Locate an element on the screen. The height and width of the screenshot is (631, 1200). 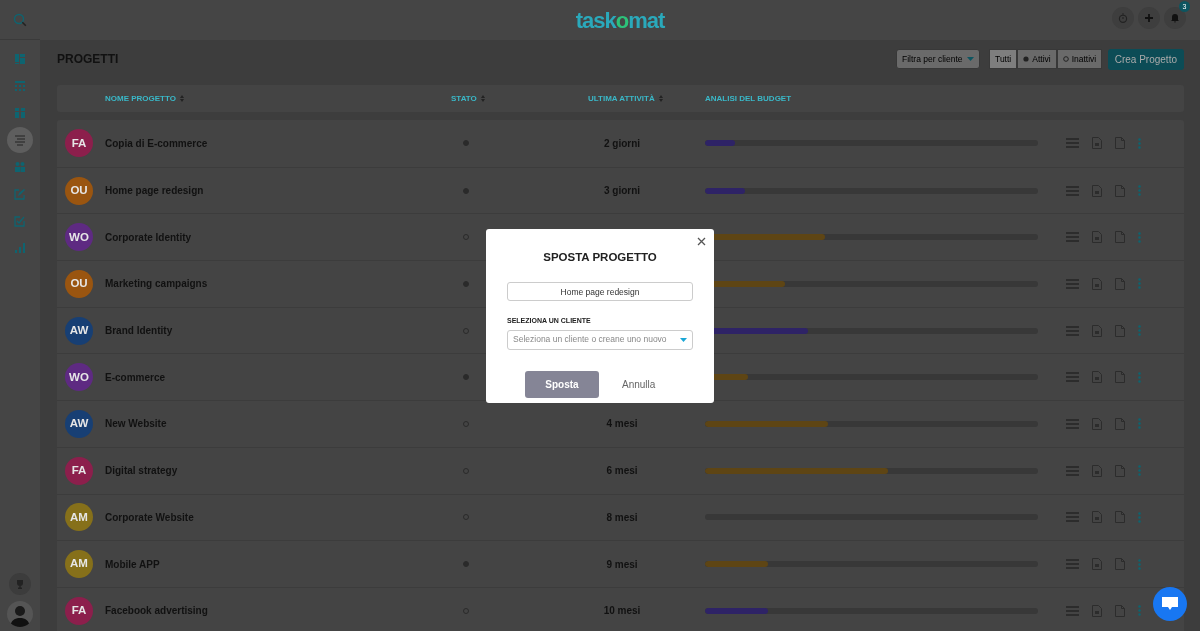
user-avatar is located at coordinates (20, 614).